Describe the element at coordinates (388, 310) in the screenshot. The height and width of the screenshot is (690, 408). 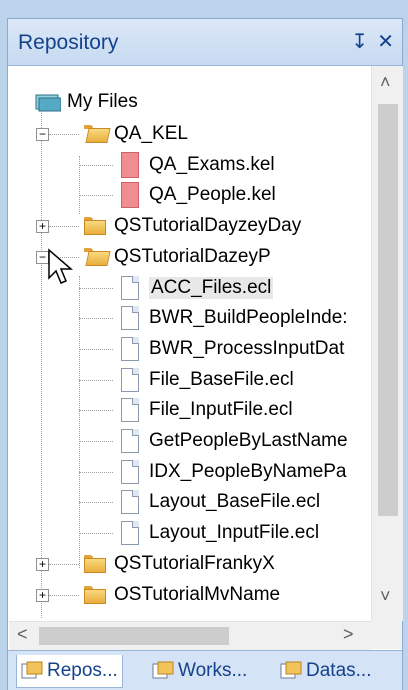
I see `vertical-scroll-thumb` at that location.